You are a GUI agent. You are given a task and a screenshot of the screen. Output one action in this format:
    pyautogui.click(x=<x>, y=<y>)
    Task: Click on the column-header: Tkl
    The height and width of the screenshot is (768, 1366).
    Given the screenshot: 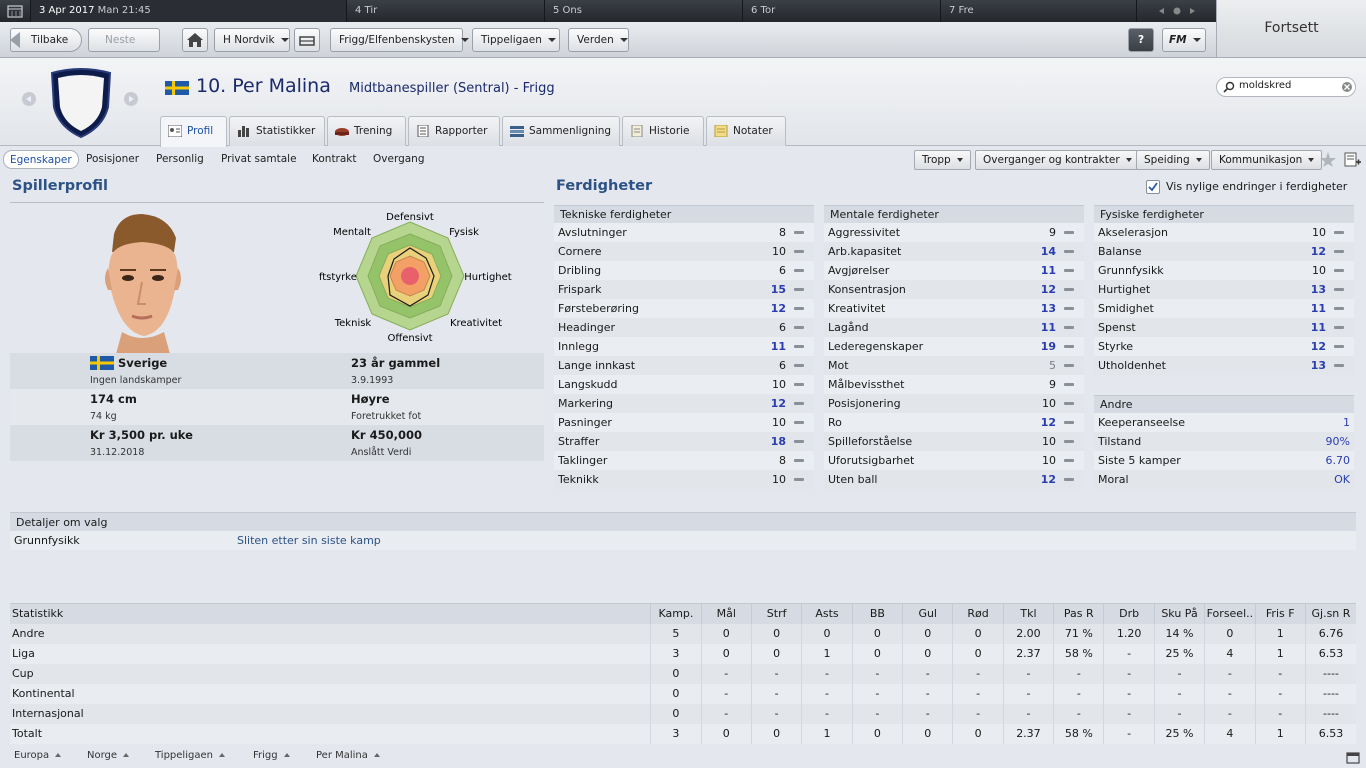 What is the action you would take?
    pyautogui.click(x=1028, y=613)
    